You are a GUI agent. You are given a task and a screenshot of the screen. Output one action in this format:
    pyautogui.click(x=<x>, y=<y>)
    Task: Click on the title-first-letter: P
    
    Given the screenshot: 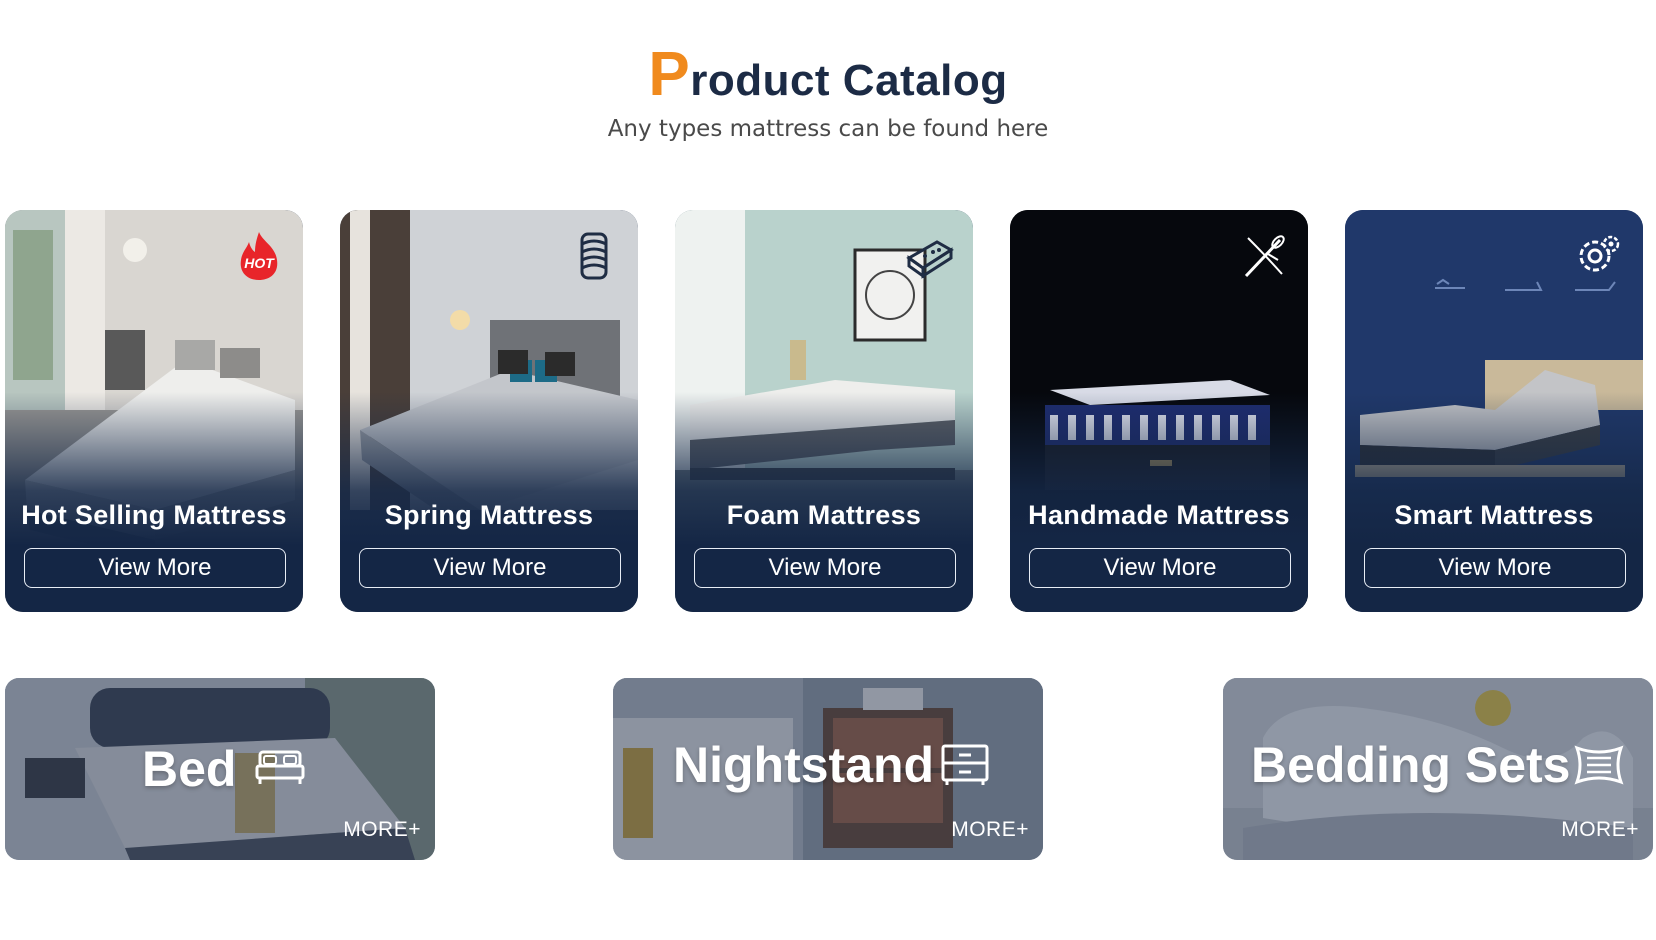 What is the action you would take?
    pyautogui.click(x=669, y=74)
    